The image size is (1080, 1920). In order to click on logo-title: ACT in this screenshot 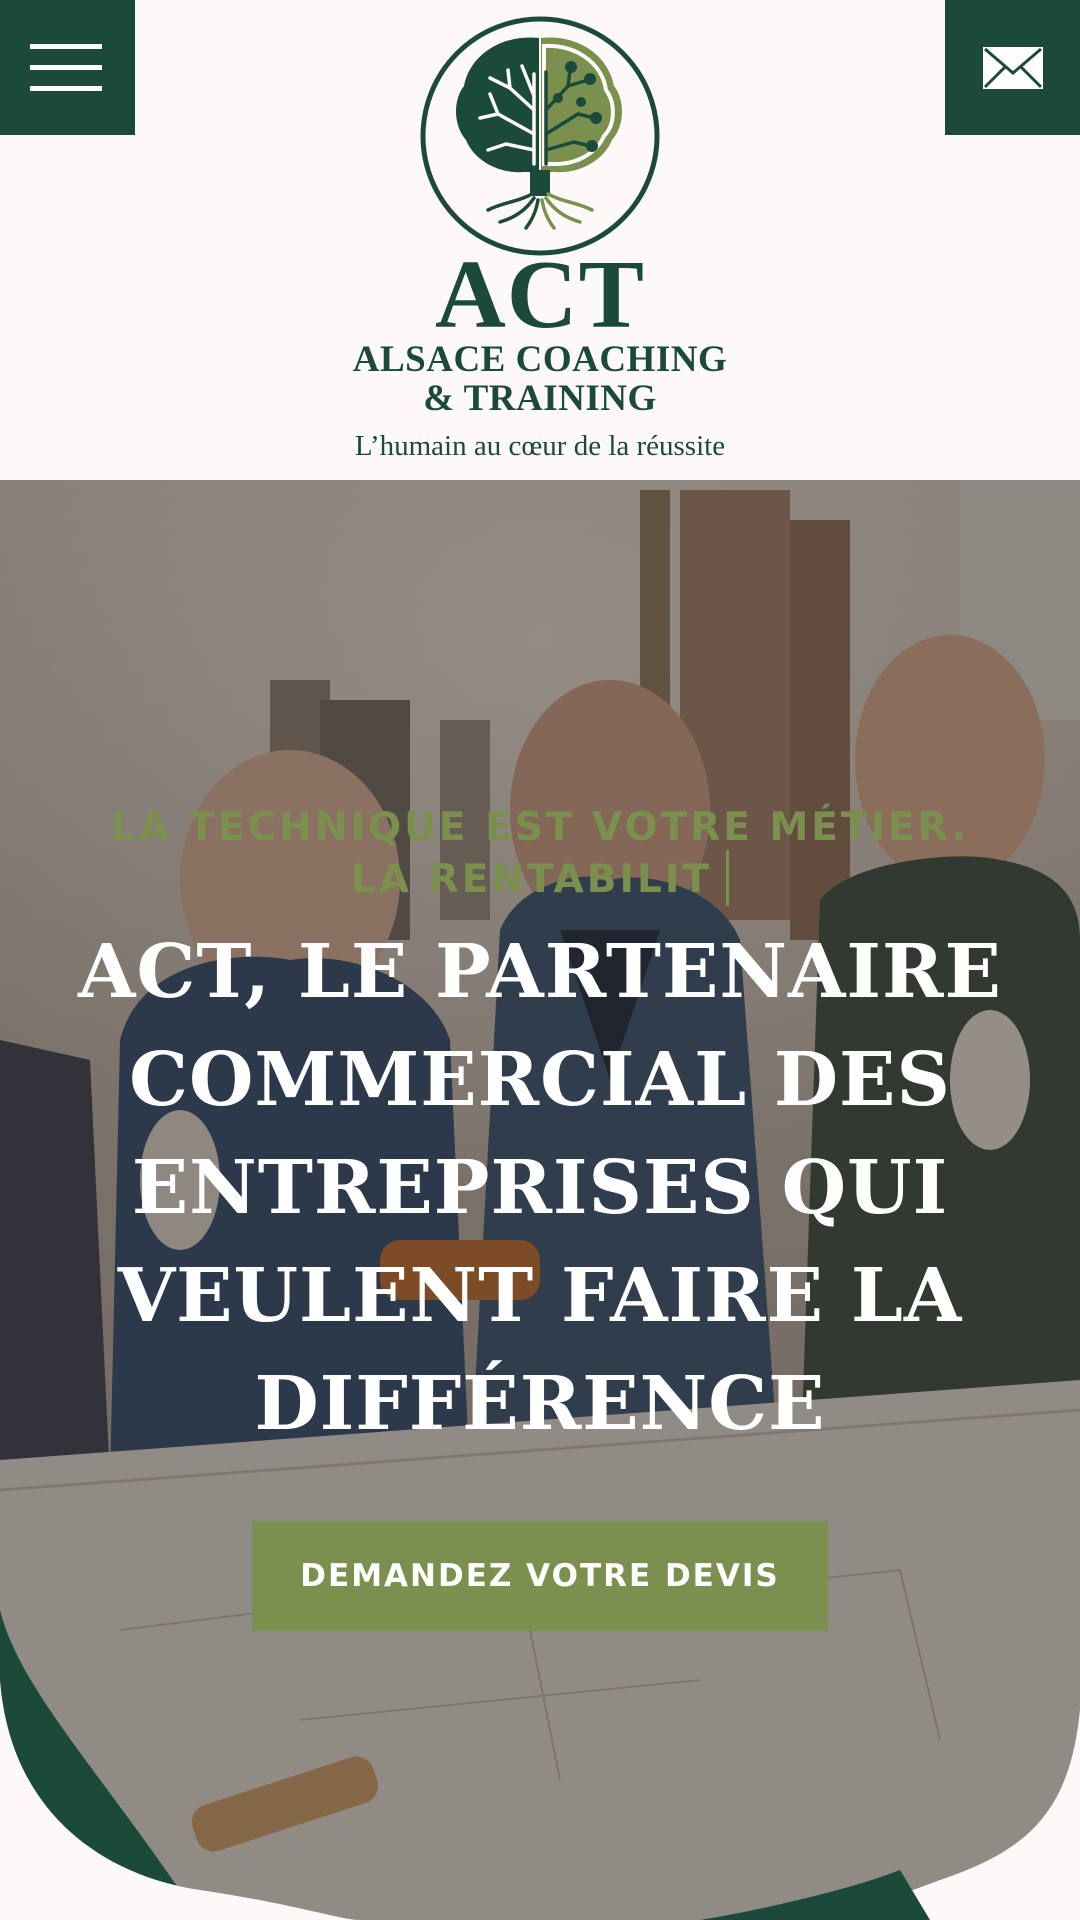, I will do `click(540, 295)`.